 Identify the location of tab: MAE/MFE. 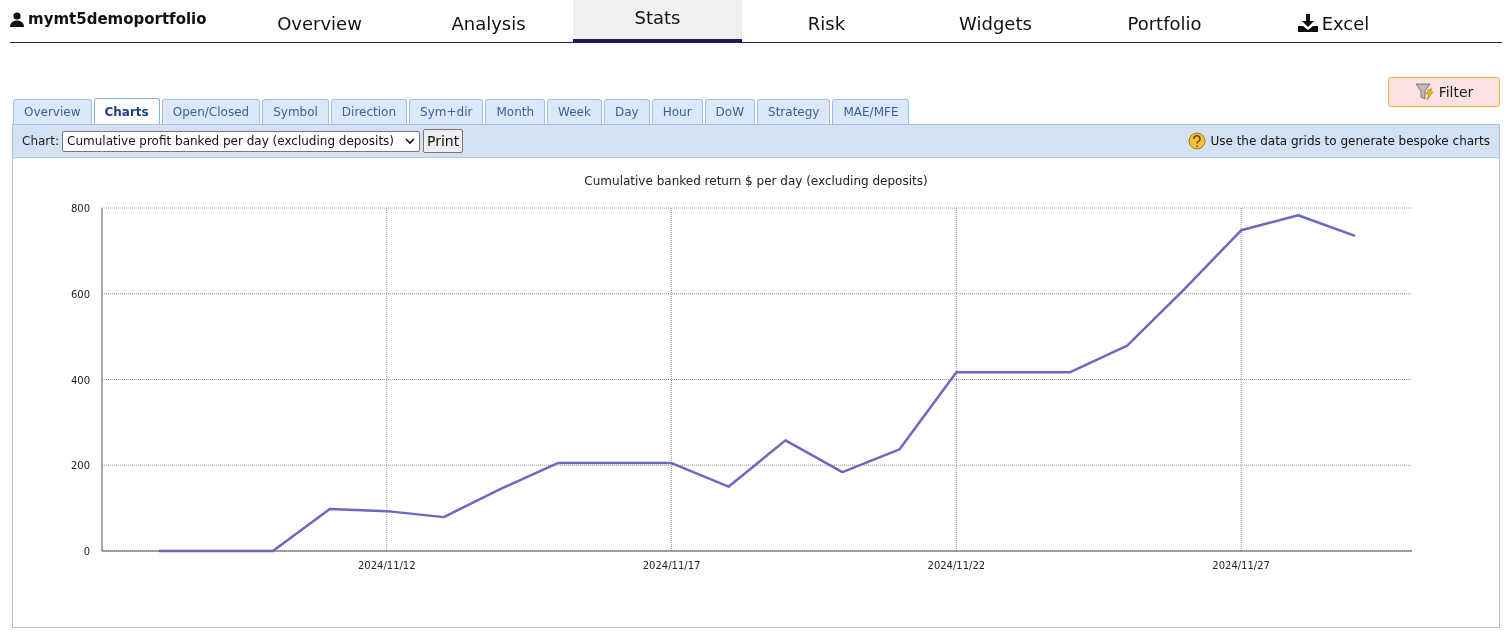
(871, 111).